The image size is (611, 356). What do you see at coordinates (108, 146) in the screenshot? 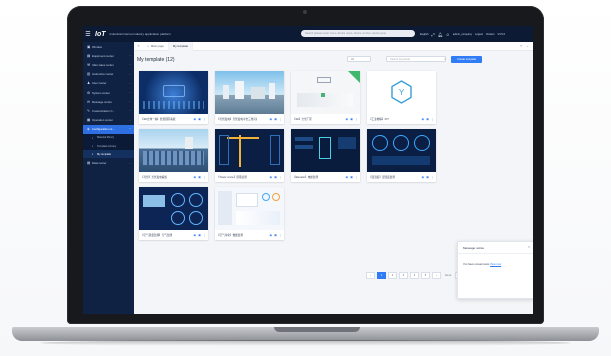
I see `sidebar-subitem-template-library: ▪ Template Library` at bounding box center [108, 146].